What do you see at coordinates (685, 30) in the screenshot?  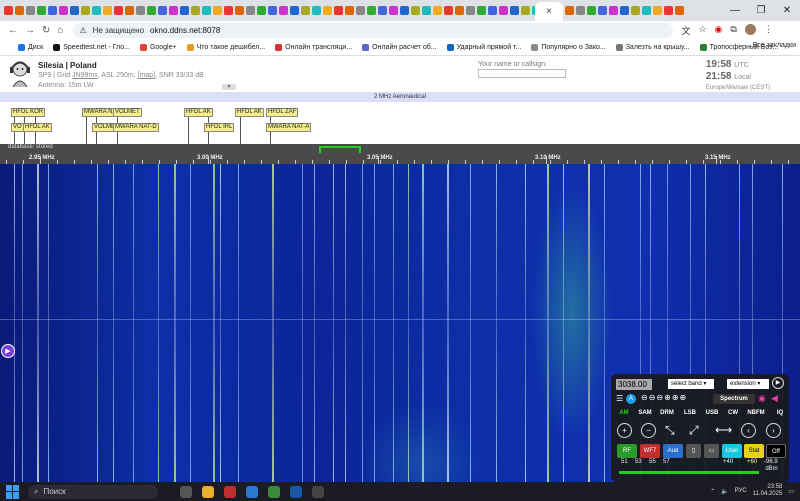 I see `translate-icon: 文` at bounding box center [685, 30].